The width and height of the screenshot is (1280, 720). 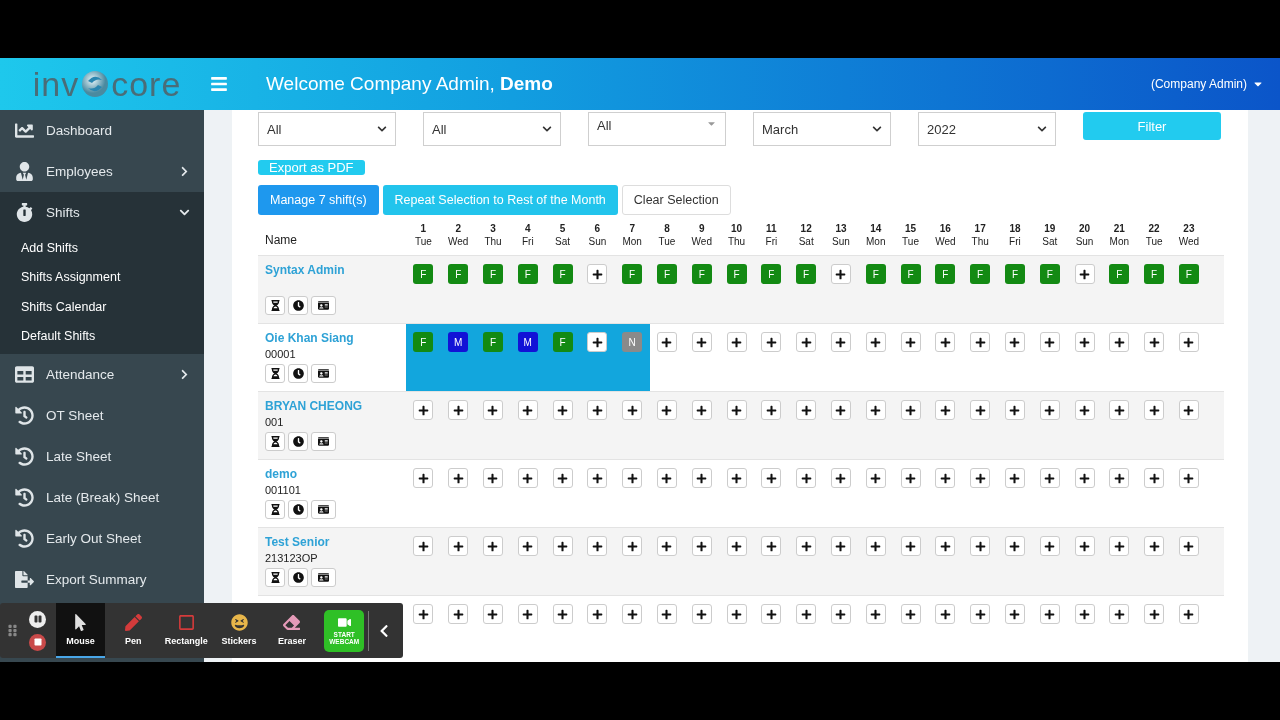 What do you see at coordinates (102, 248) in the screenshot?
I see `submenu-item: Add Shifts` at bounding box center [102, 248].